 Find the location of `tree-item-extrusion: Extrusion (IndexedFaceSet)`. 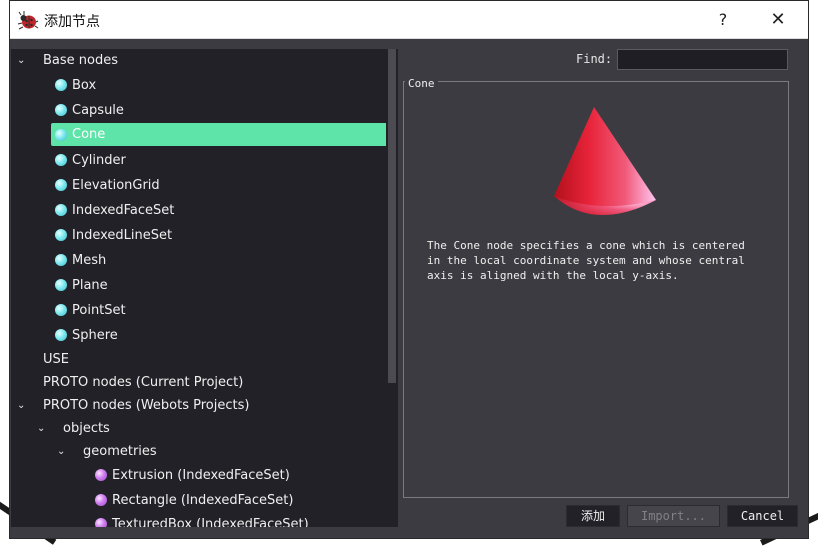

tree-item-extrusion: Extrusion (IndexedFaceSet) is located at coordinates (238, 475).